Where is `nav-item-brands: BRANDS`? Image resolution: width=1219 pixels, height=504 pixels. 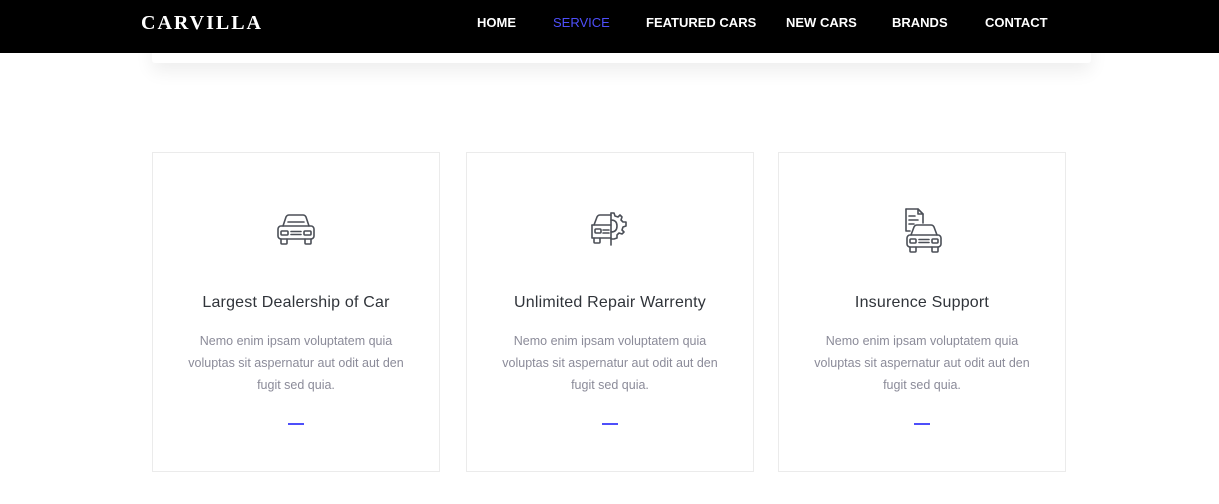
nav-item-brands: BRANDS is located at coordinates (920, 23).